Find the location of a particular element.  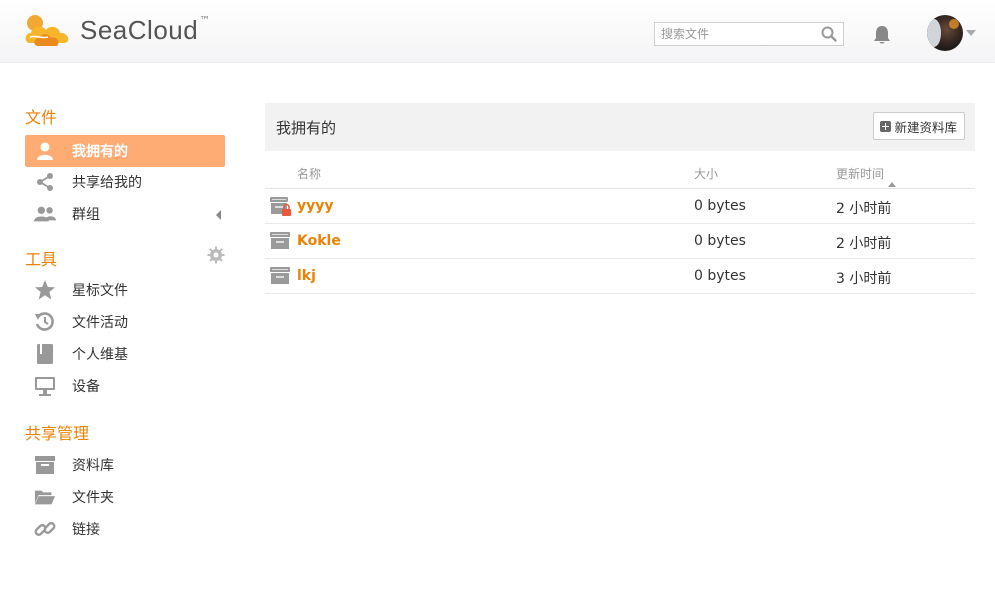

sidebar-item-shared-with-me: 共享给我的 is located at coordinates (125, 182).